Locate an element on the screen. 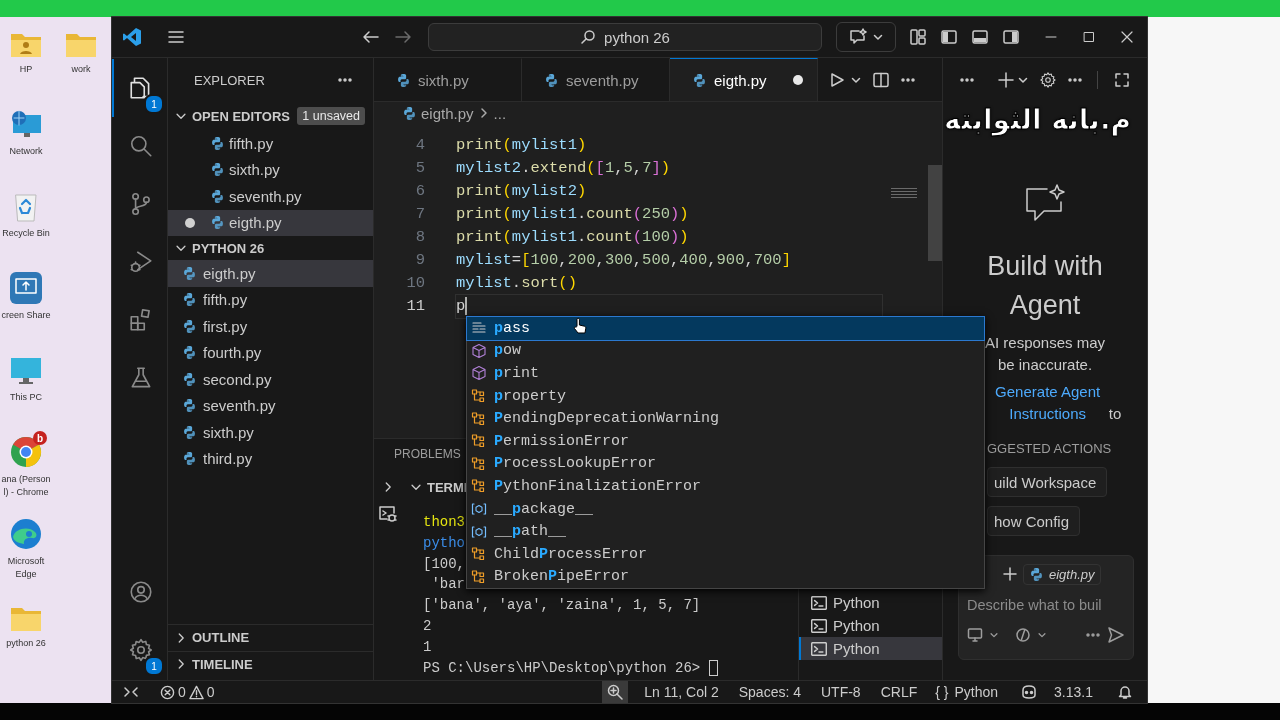 This screenshot has width=1280, height=720. panel-tab: PROBLEMS is located at coordinates (427, 454).